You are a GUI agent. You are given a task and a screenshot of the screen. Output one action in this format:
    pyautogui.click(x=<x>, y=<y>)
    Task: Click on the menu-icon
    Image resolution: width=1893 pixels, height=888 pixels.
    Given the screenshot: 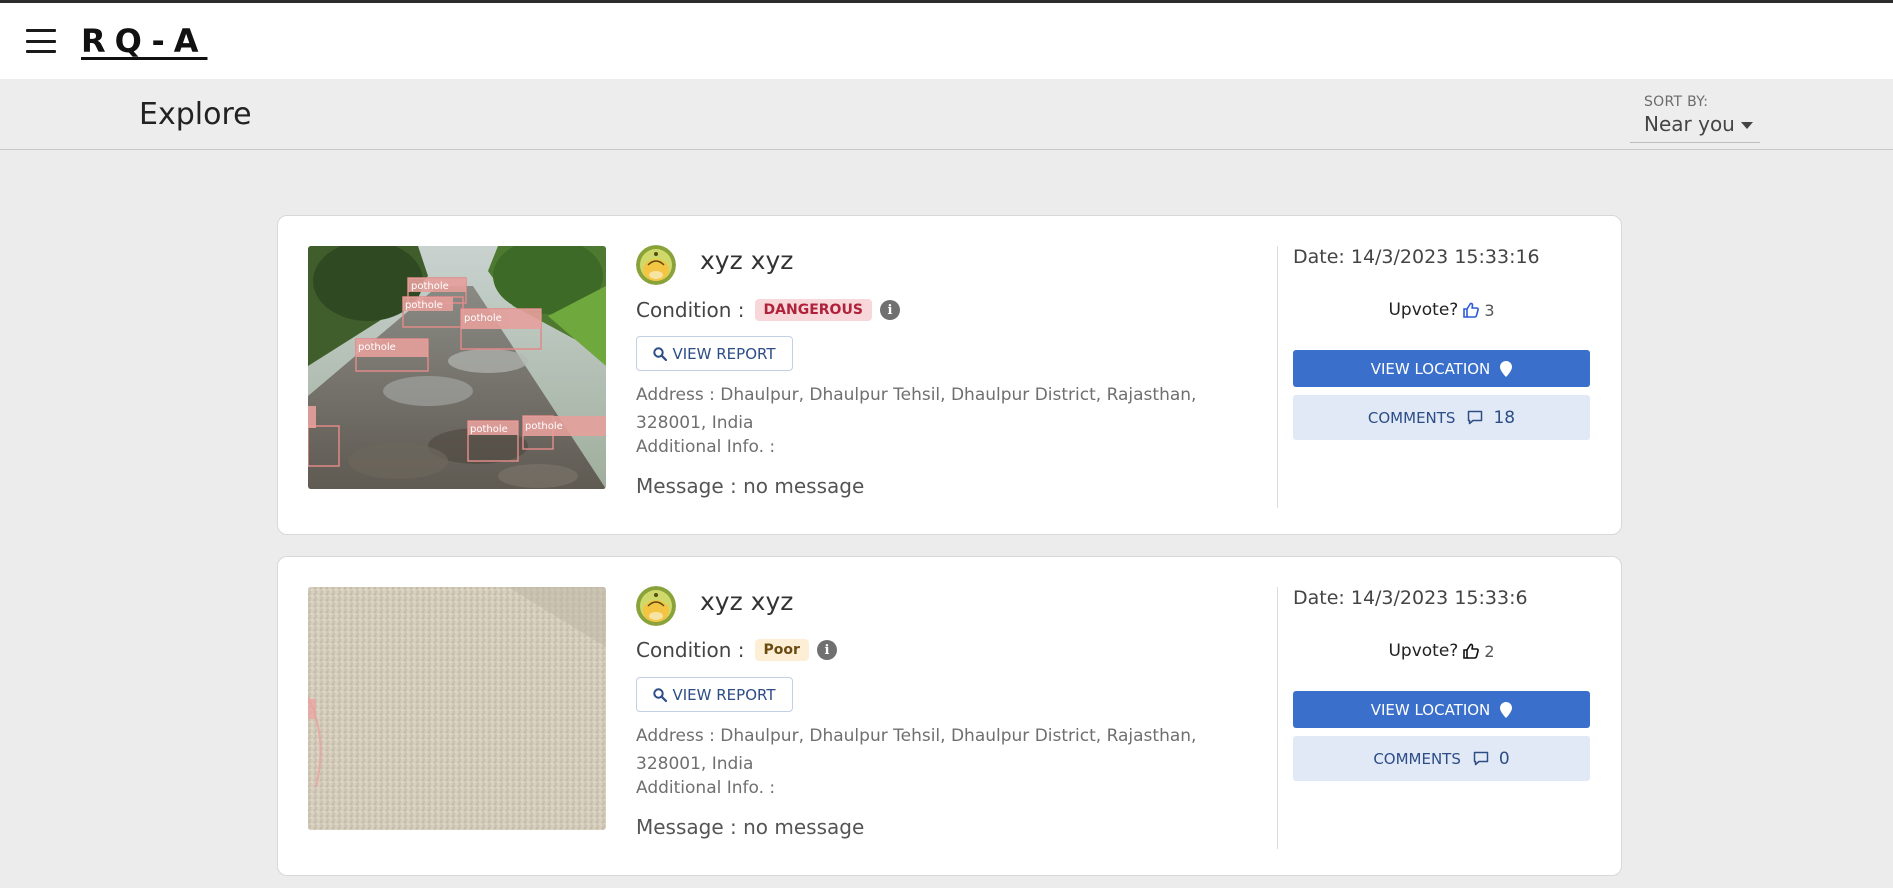 What is the action you would take?
    pyautogui.click(x=41, y=41)
    